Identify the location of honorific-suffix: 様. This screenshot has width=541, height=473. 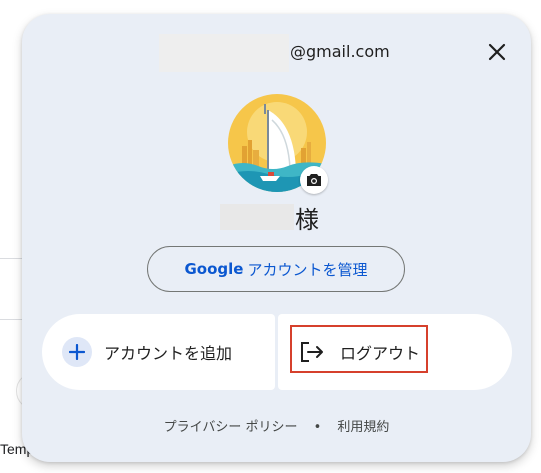
(307, 220).